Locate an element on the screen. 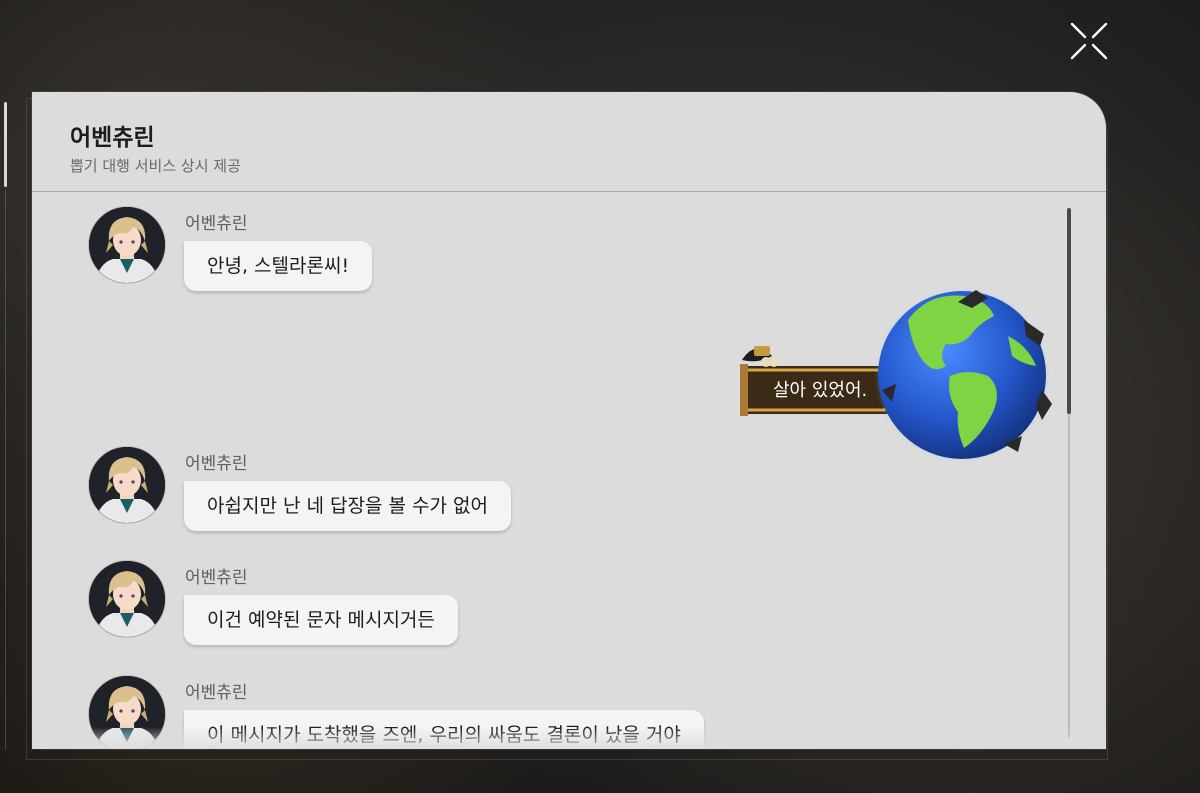 The height and width of the screenshot is (793, 1200). message-bubble: 이건 예약된 문자 메시지거든 is located at coordinates (321, 620).